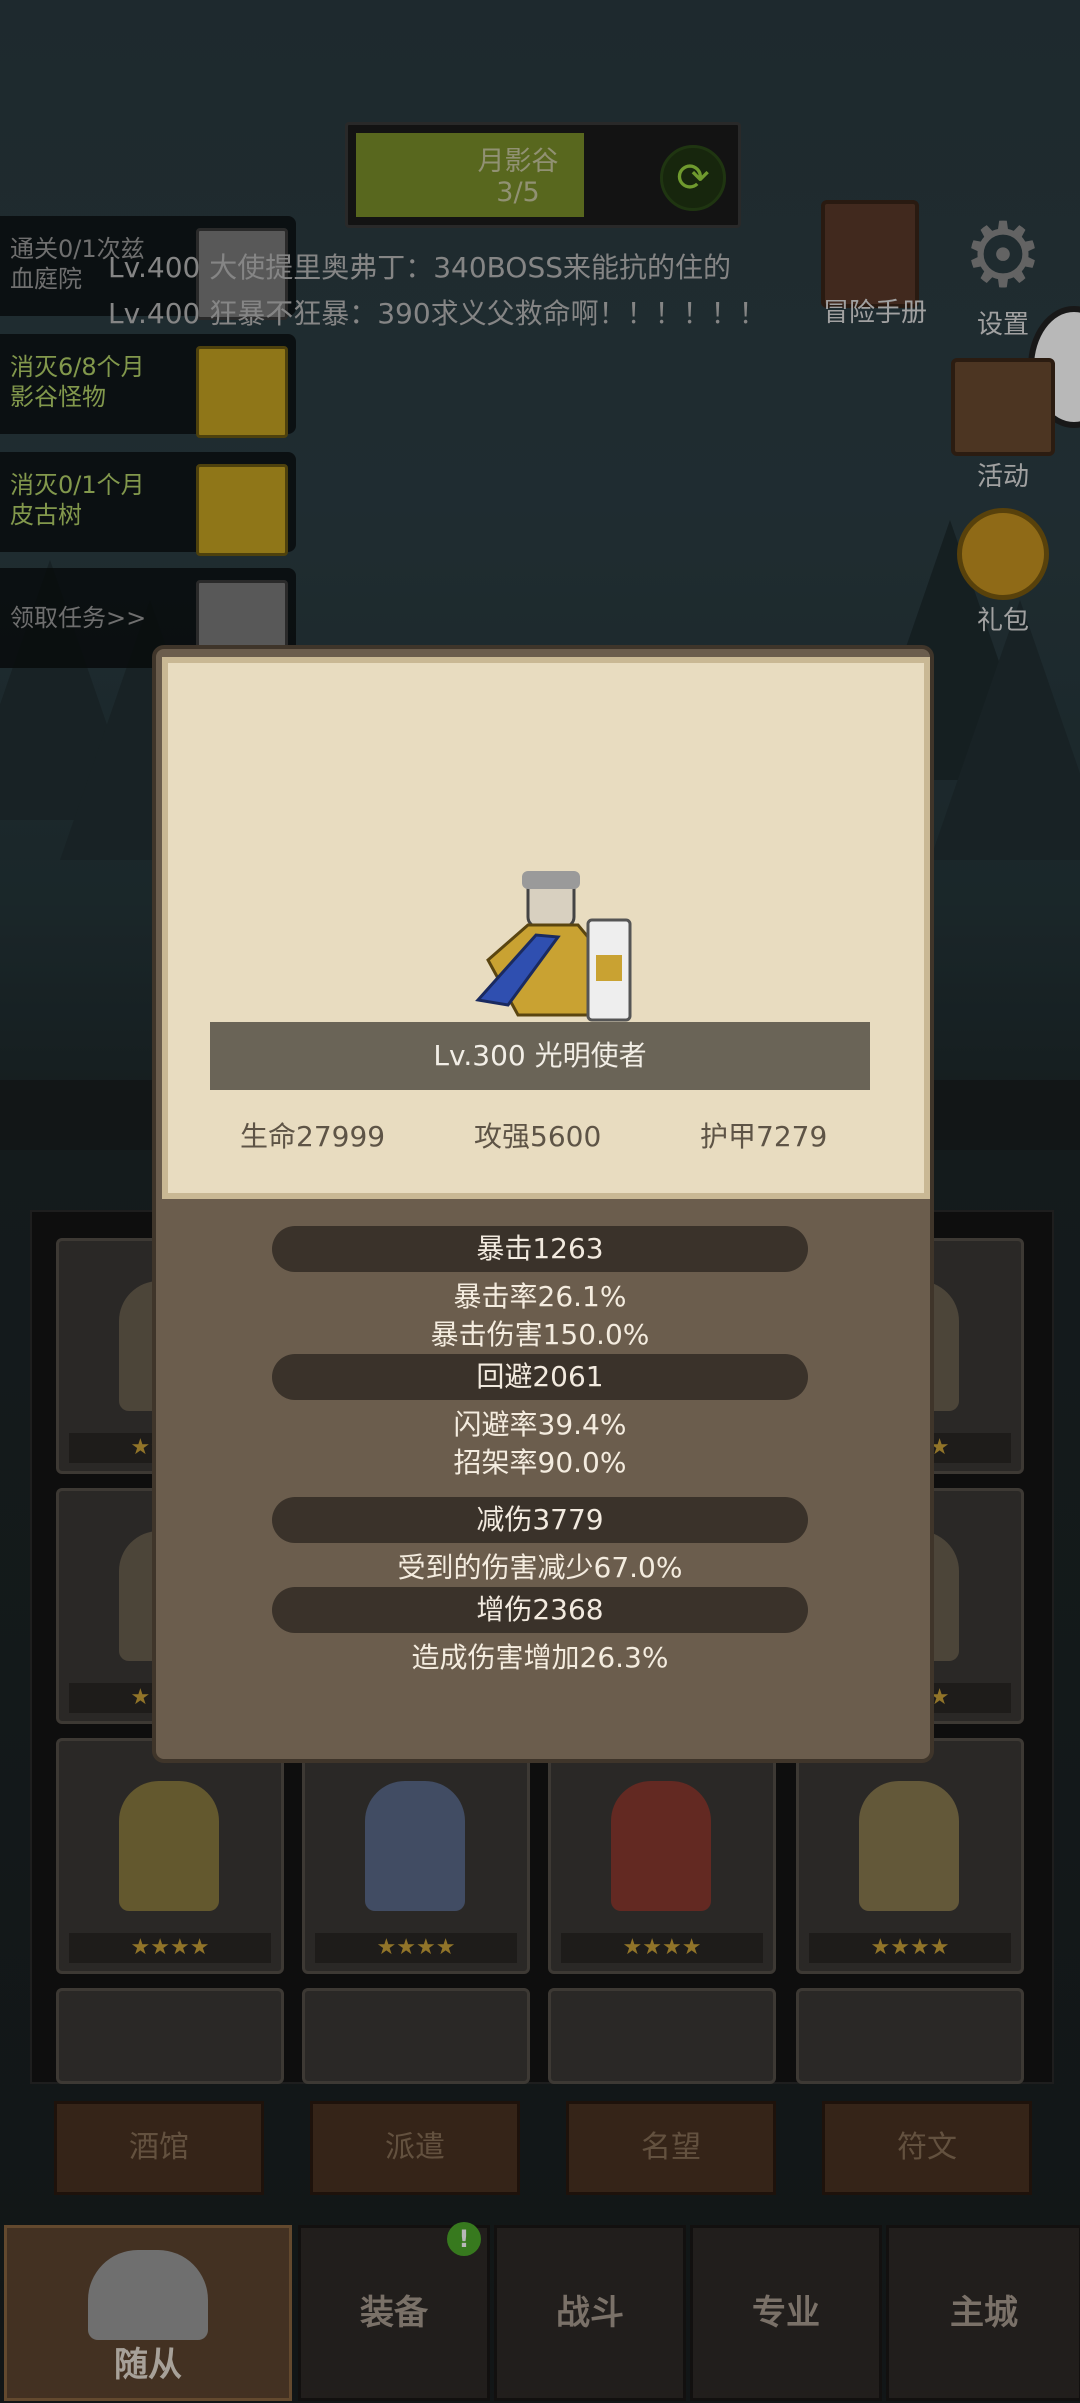 Image resolution: width=1080 pixels, height=2403 pixels. Describe the element at coordinates (553, 946) in the screenshot. I see `hero-portrait` at that location.